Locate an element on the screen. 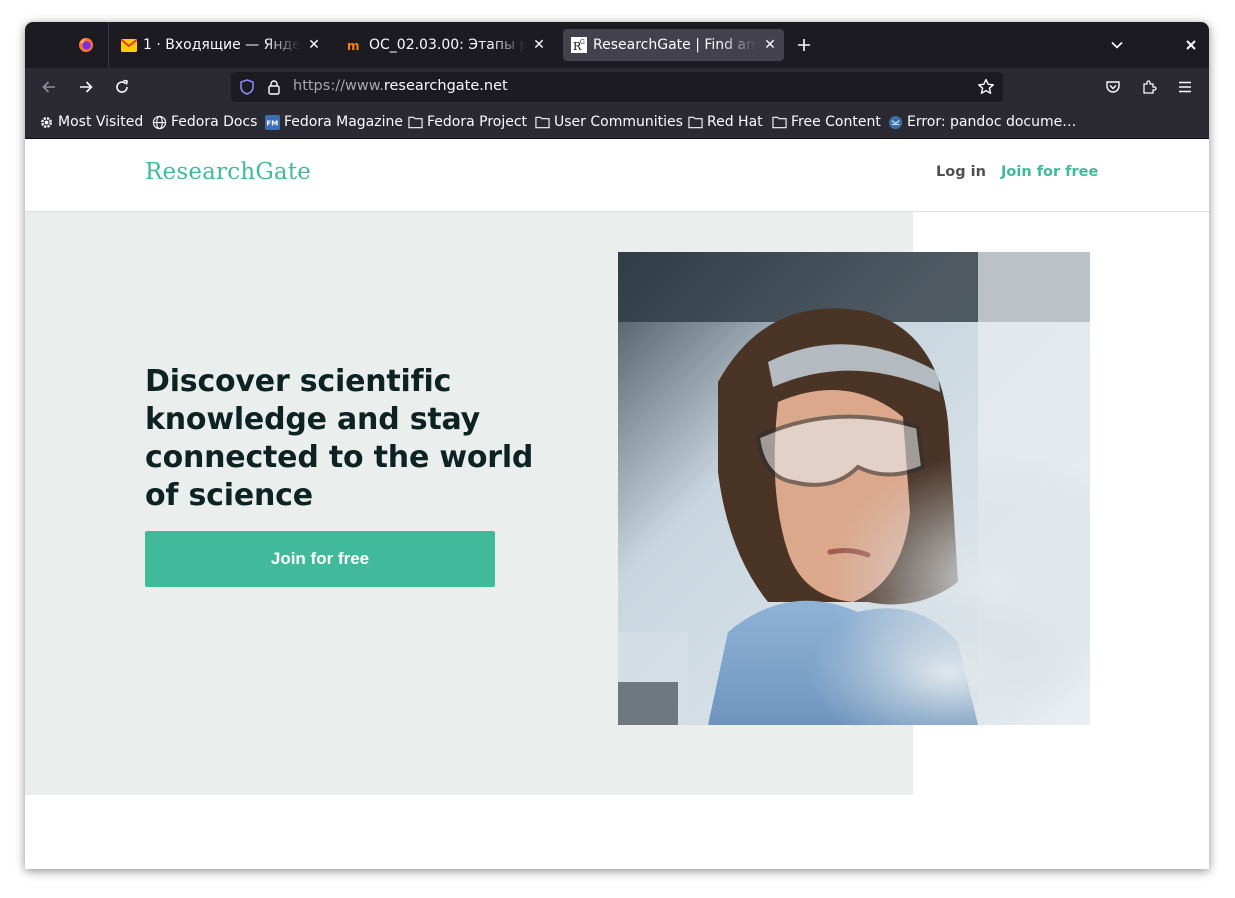  tab-yandex-mail: 1 · Входящие — Яндекс Почта ✕ is located at coordinates (220, 45).